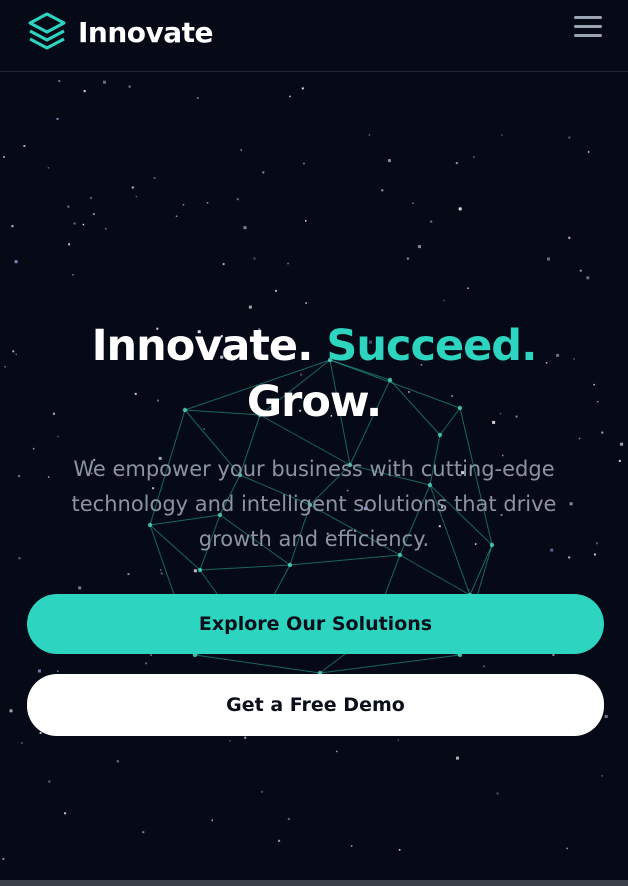  What do you see at coordinates (202, 346) in the screenshot?
I see `headline-word-innovate: Innovate.` at bounding box center [202, 346].